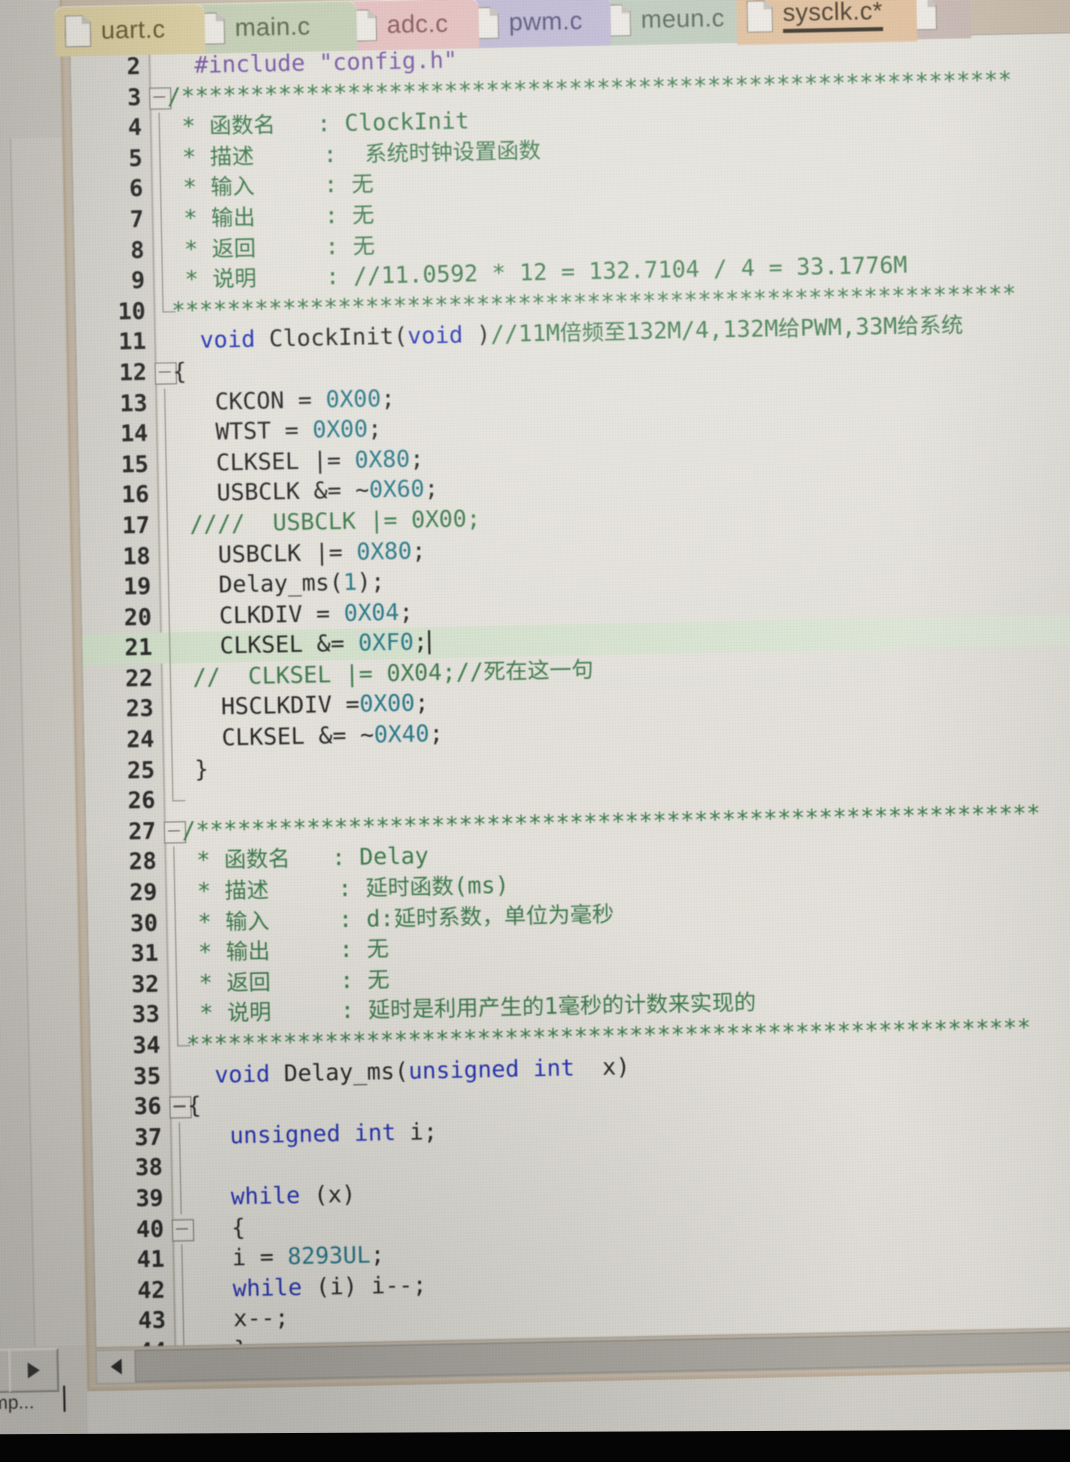 This screenshot has width=1070, height=1462. I want to click on line-number: 29, so click(143, 893).